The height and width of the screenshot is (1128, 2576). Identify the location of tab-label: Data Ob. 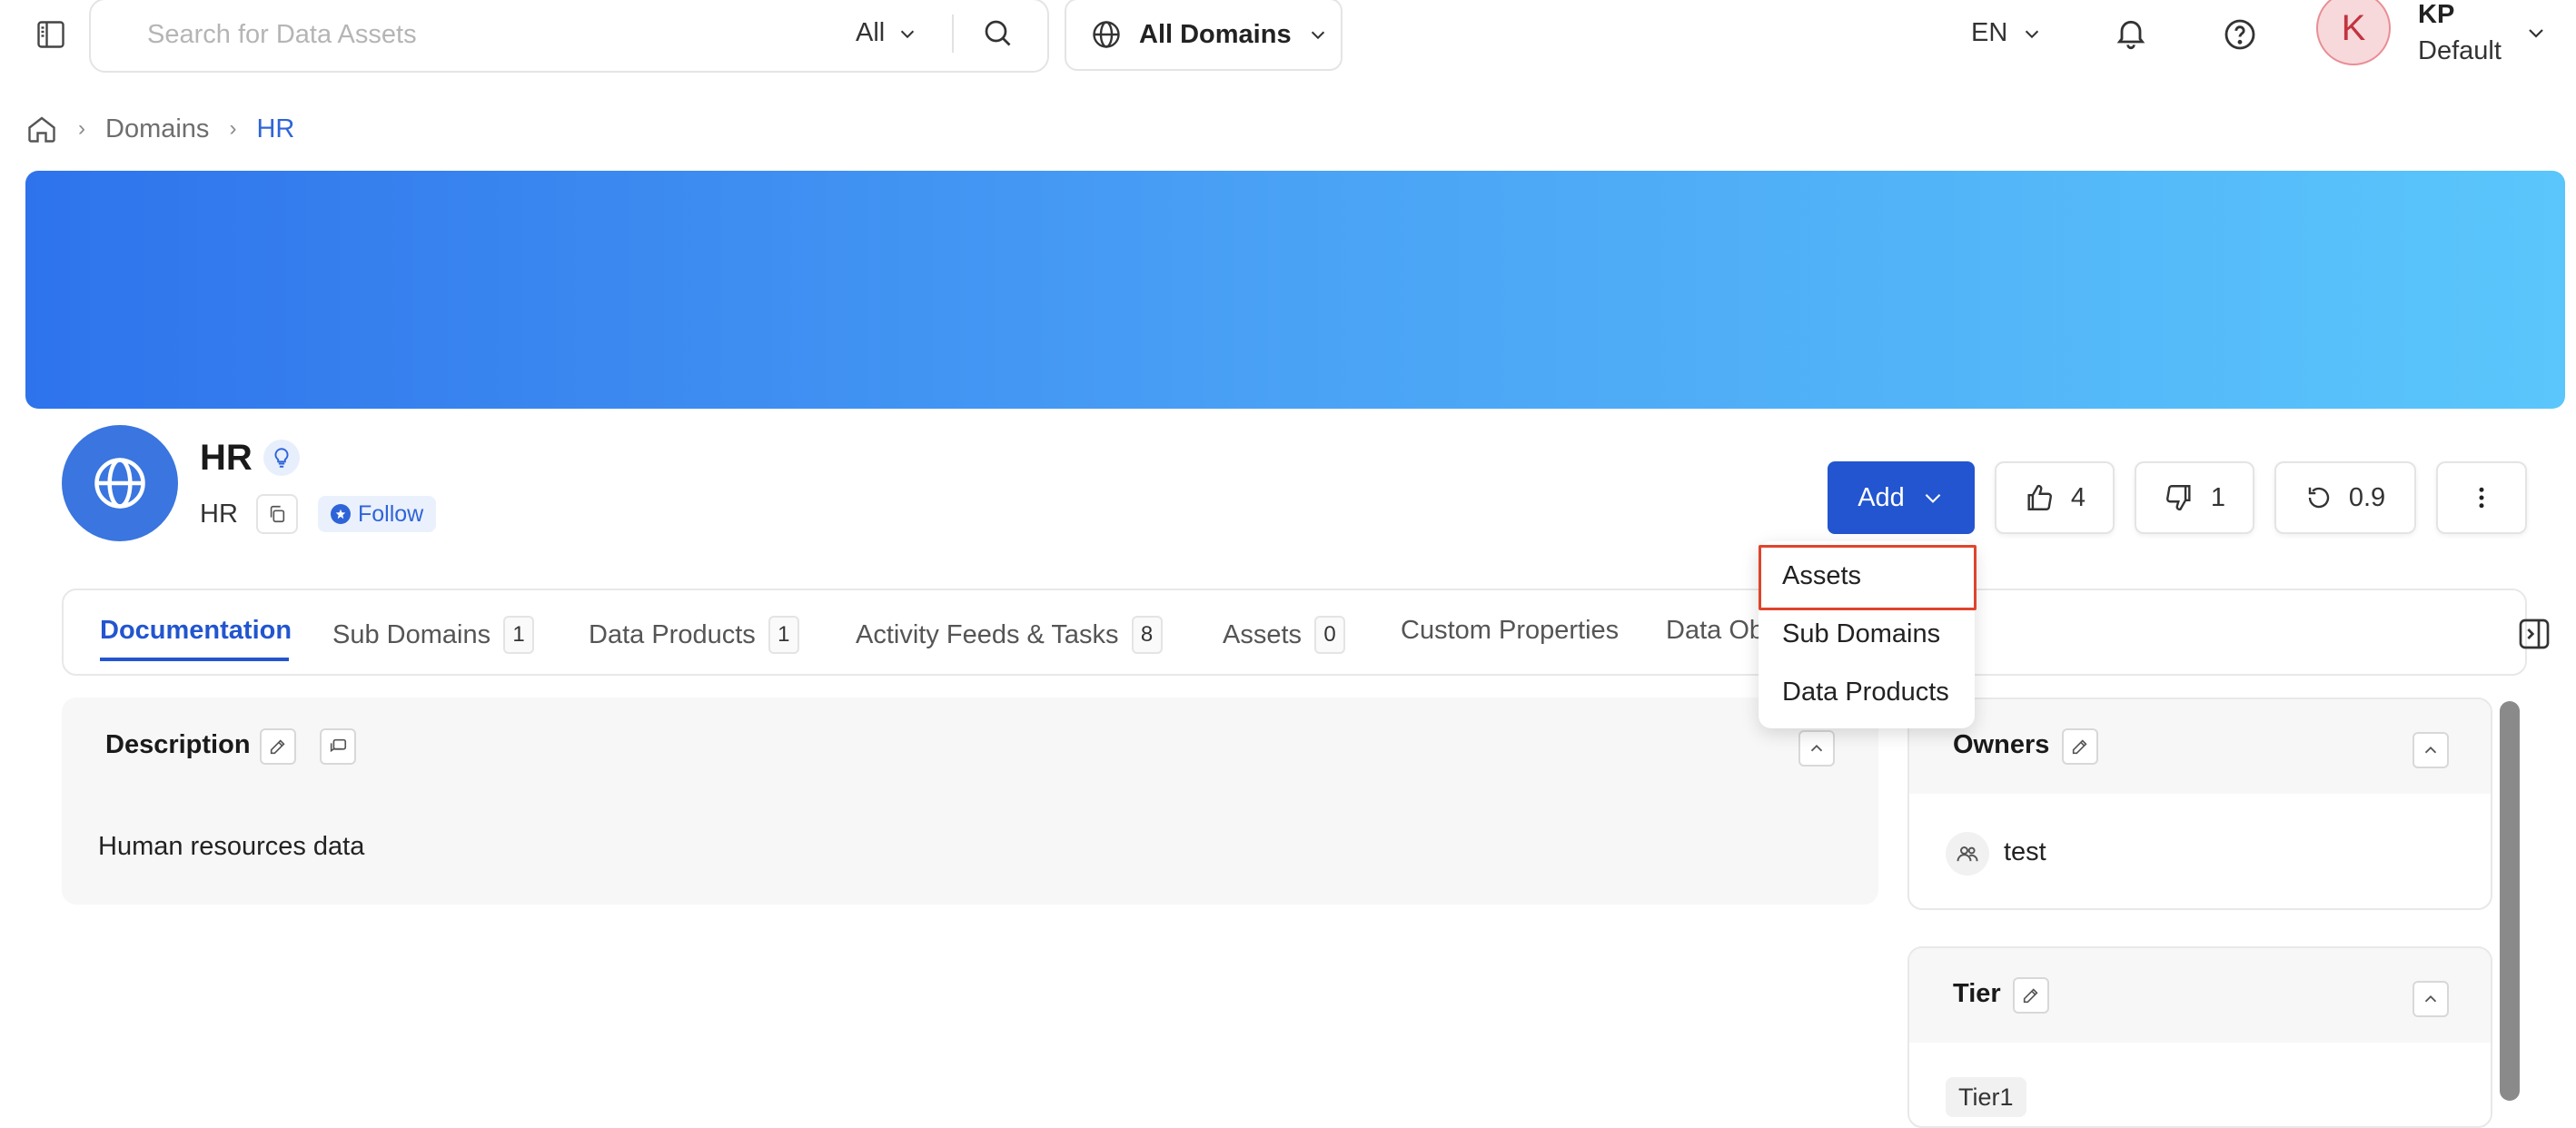
(1715, 630).